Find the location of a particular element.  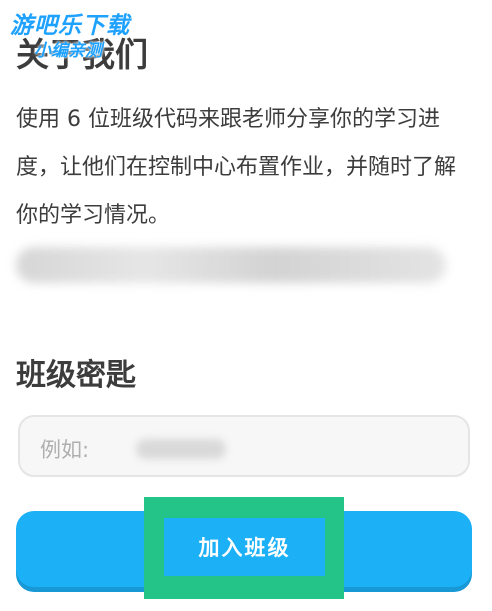

blurred-example-code is located at coordinates (181, 449).